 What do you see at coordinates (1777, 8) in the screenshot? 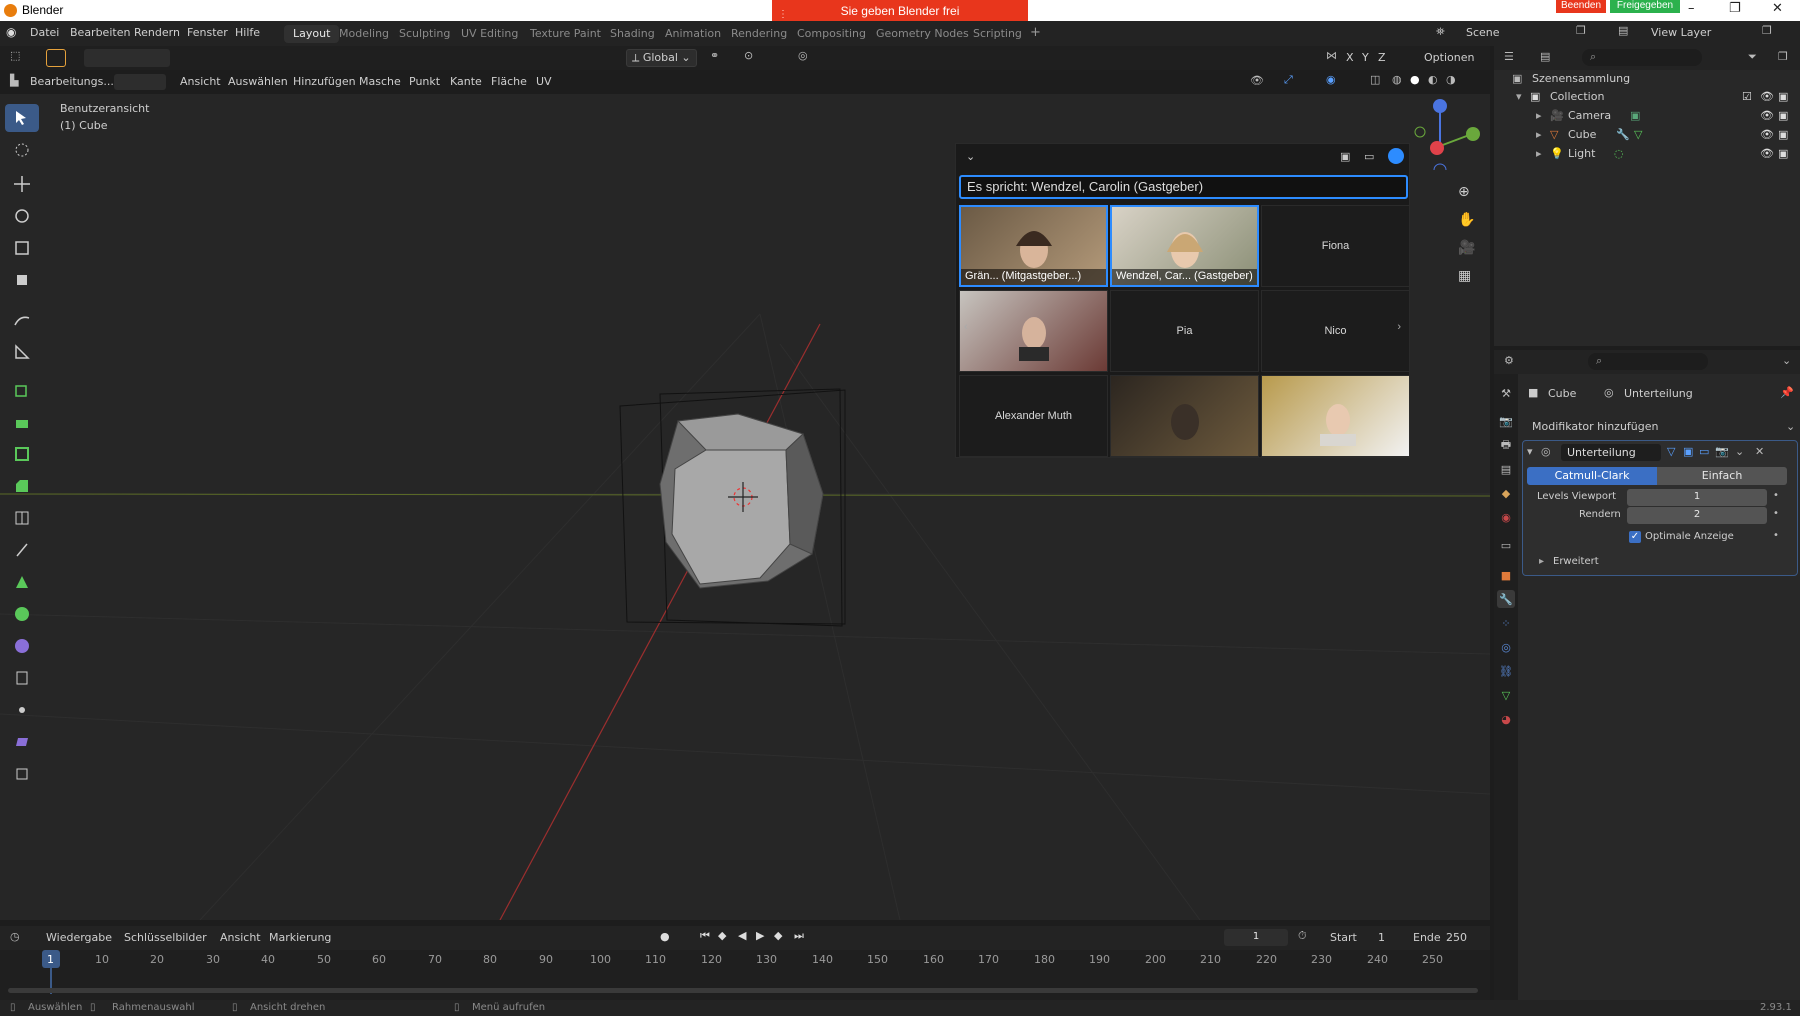
I see `close-icon: ✕` at bounding box center [1777, 8].